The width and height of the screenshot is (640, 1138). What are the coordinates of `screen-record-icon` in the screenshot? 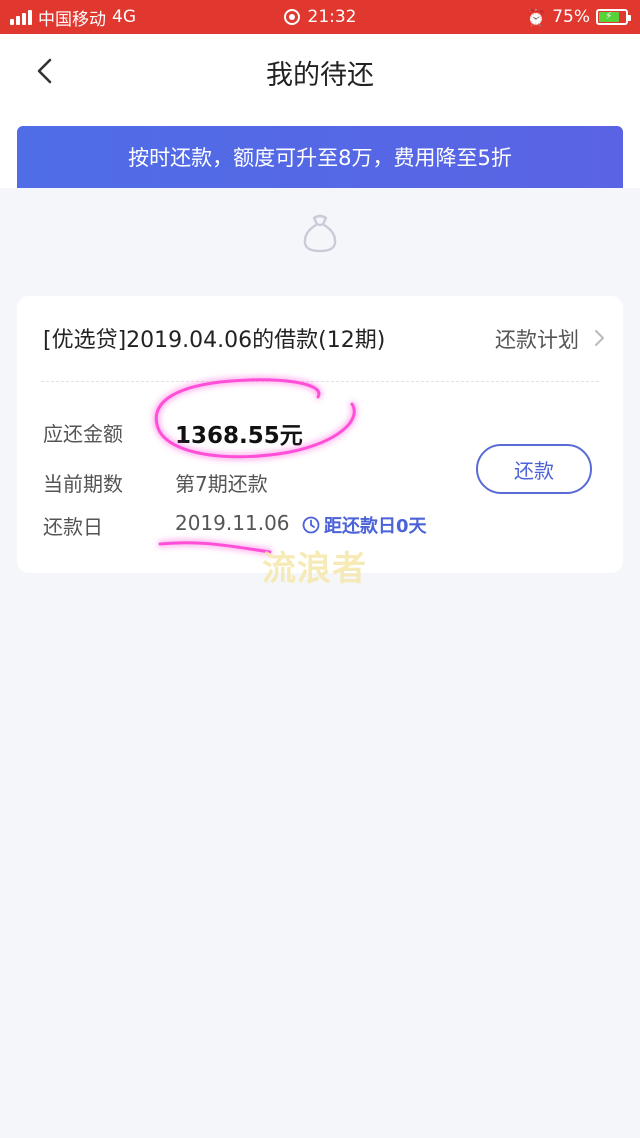 It's located at (291, 17).